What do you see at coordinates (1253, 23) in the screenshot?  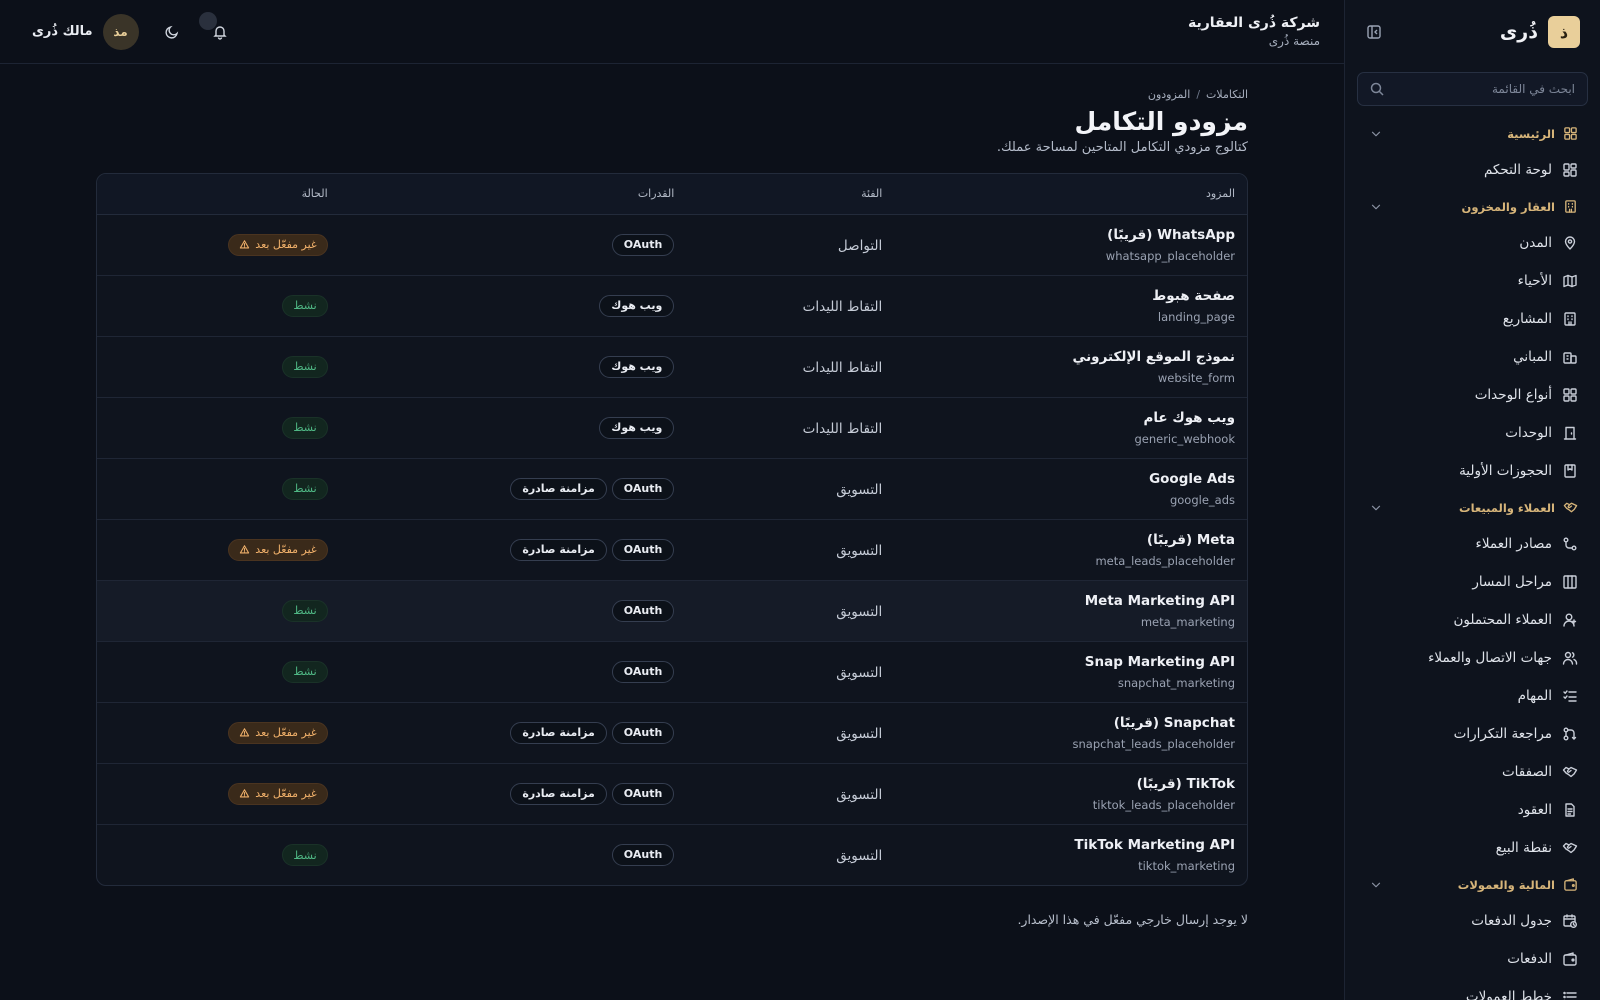 I see `org-name: شركة ذُرى العقارية` at bounding box center [1253, 23].